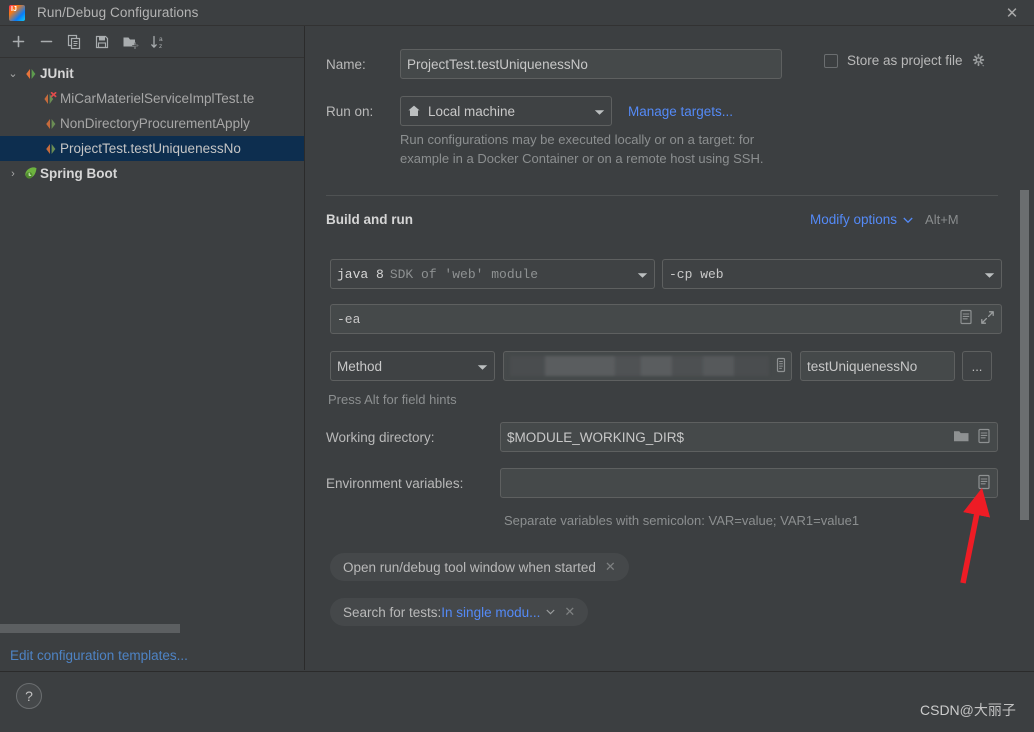 The height and width of the screenshot is (732, 1034). What do you see at coordinates (161, 39) in the screenshot?
I see `svg-text: a` at bounding box center [161, 39].